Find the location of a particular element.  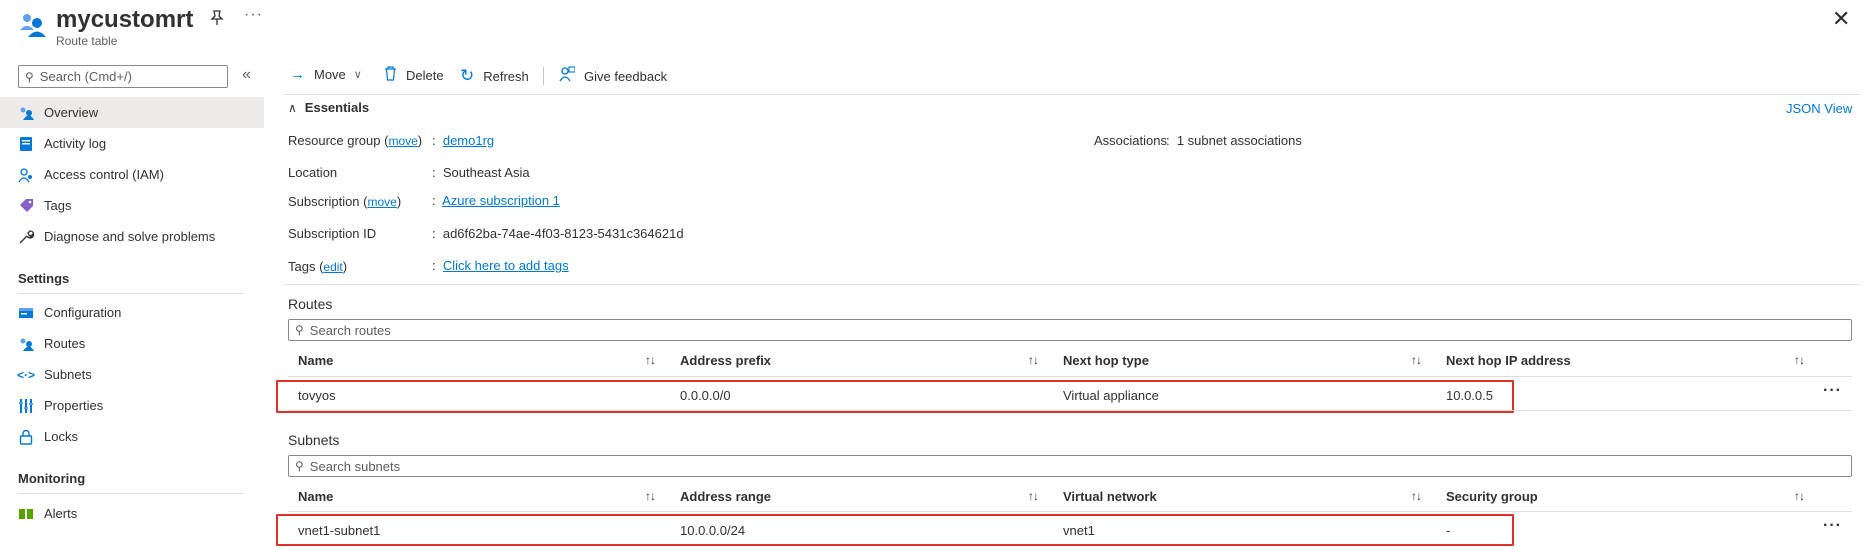

sidebar-search-input: ⚲ Search (Cmd+/) is located at coordinates (123, 76).